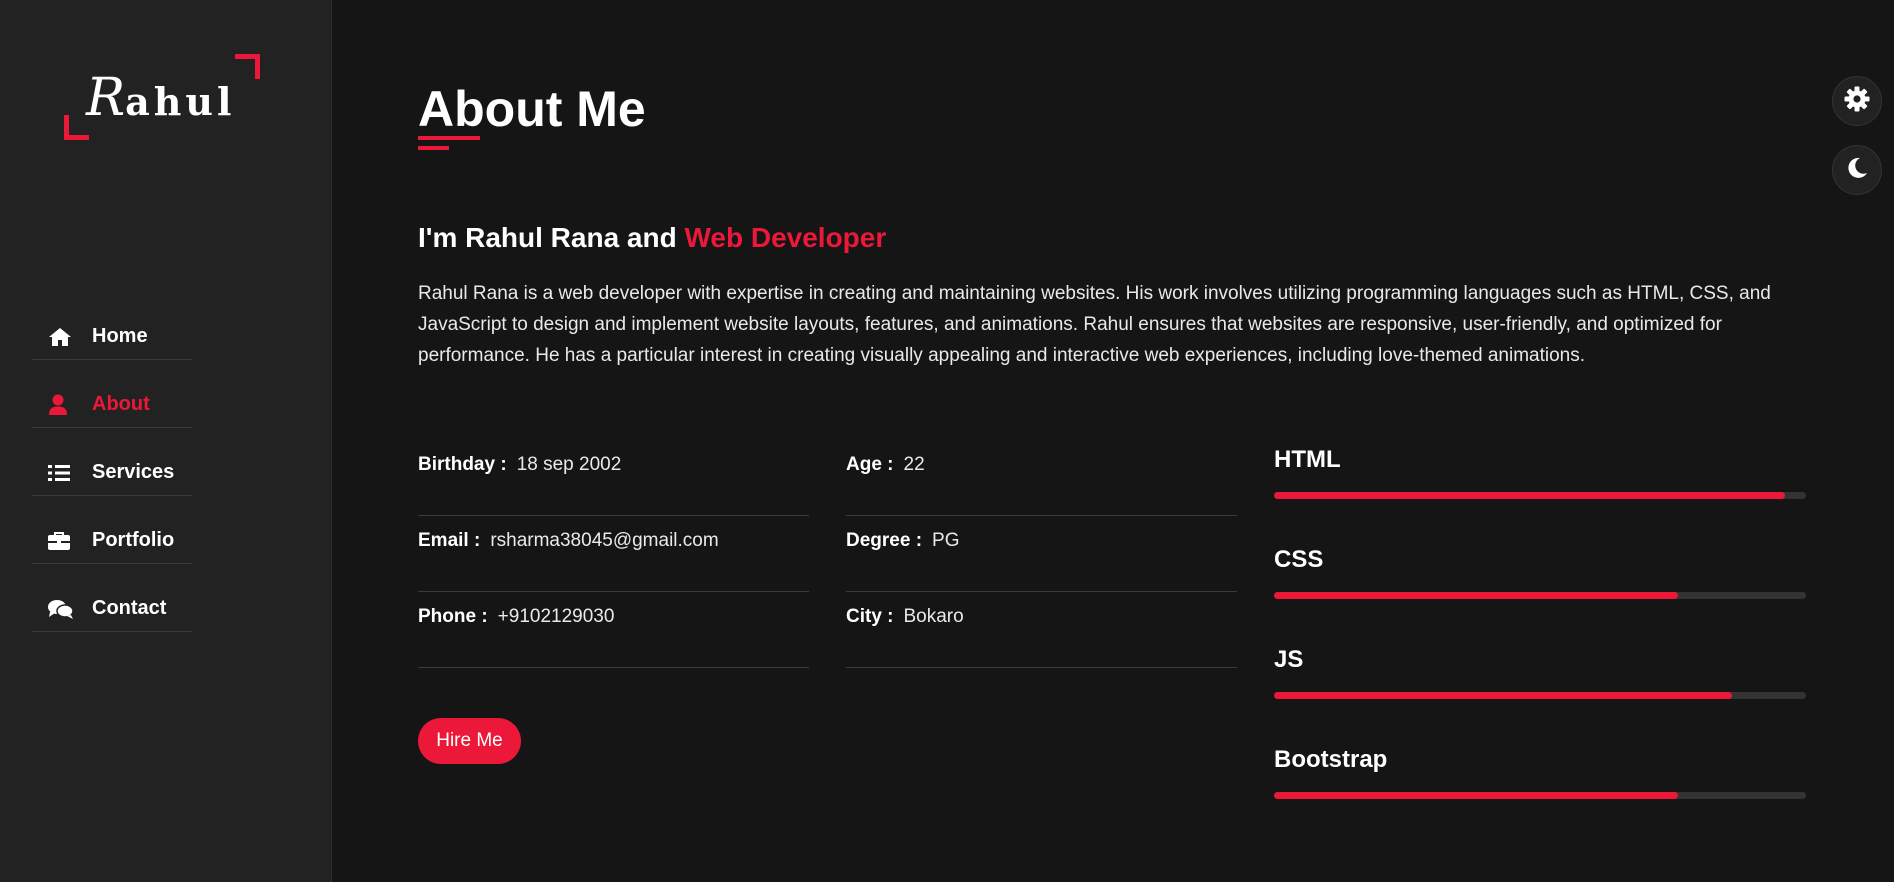 The height and width of the screenshot is (882, 1894). What do you see at coordinates (120, 336) in the screenshot?
I see `nav-item-label: Home` at bounding box center [120, 336].